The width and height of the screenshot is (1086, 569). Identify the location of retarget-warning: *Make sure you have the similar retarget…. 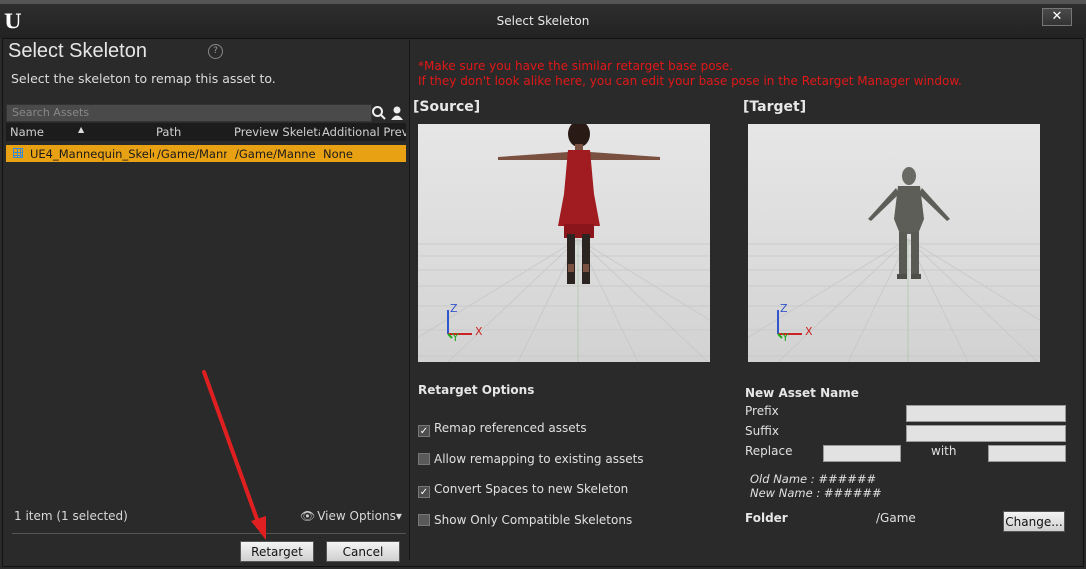
(690, 74).